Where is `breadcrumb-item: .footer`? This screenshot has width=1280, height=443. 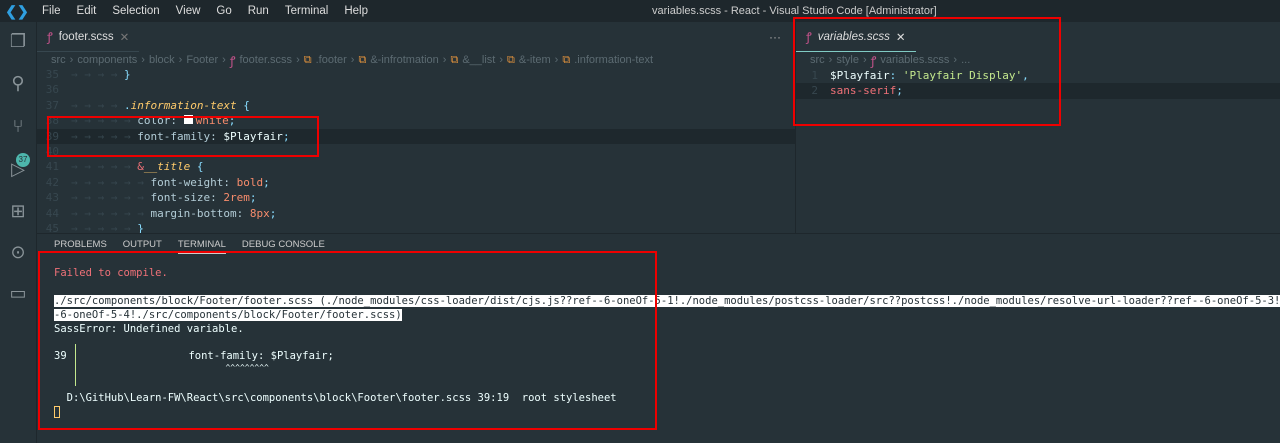
breadcrumb-item: .footer is located at coordinates (331, 60).